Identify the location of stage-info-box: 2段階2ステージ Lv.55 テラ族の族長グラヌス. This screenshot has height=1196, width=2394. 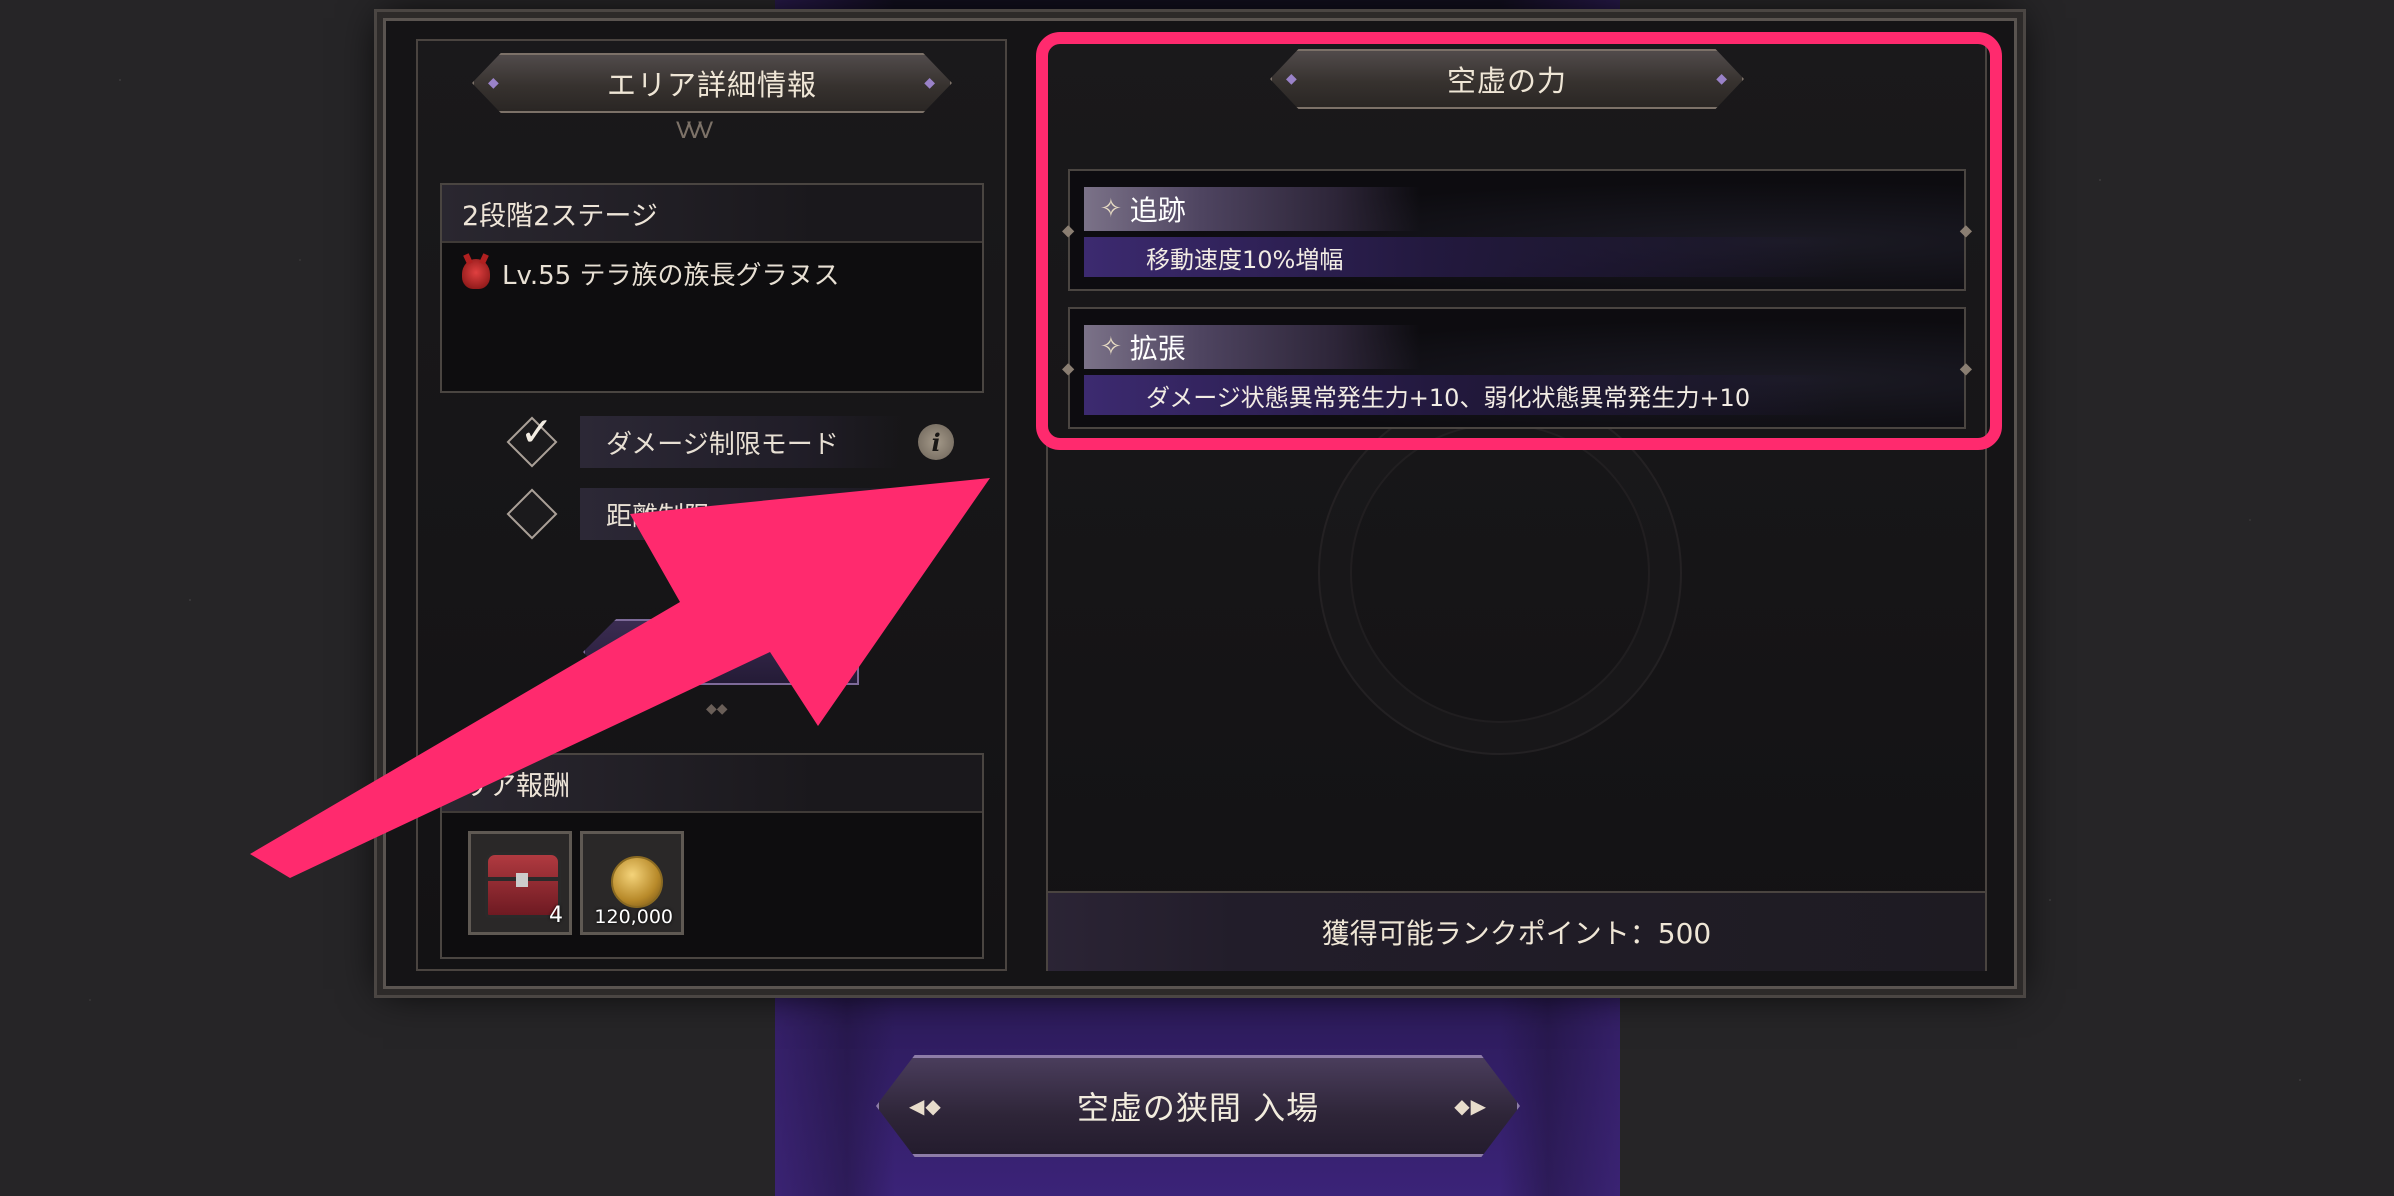
(712, 288).